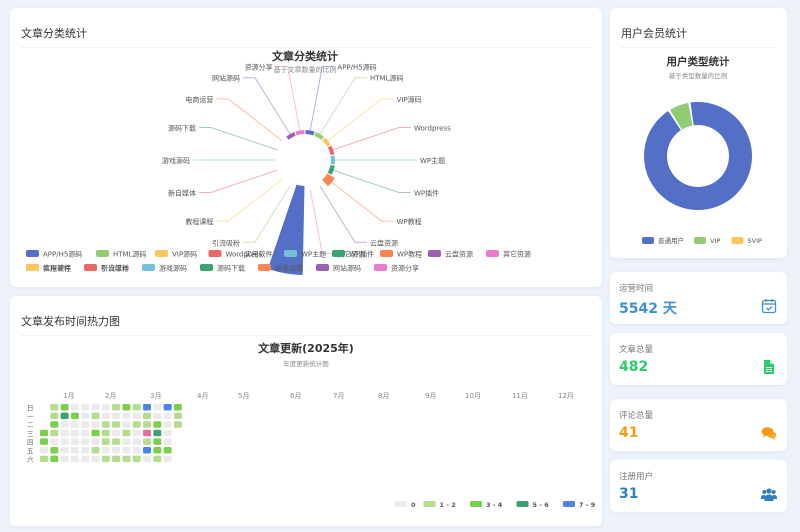  Describe the element at coordinates (30, 442) in the screenshot. I see `weekday-label: 四` at that location.